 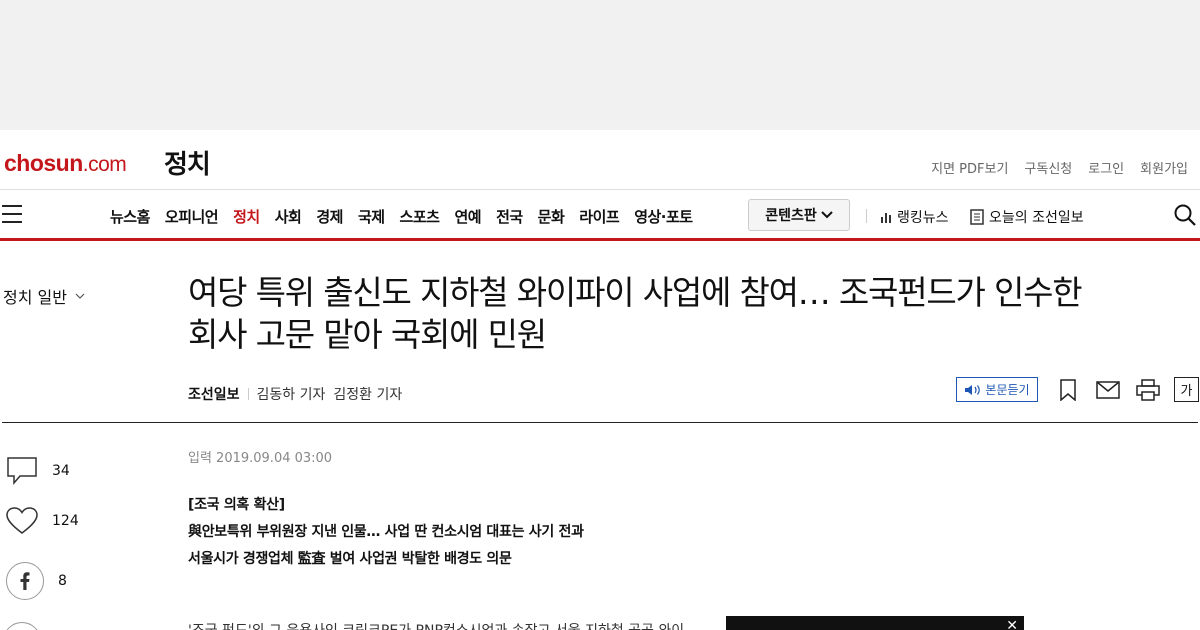 I want to click on author-list: 김동하 기자 김정환 기자, so click(x=330, y=394).